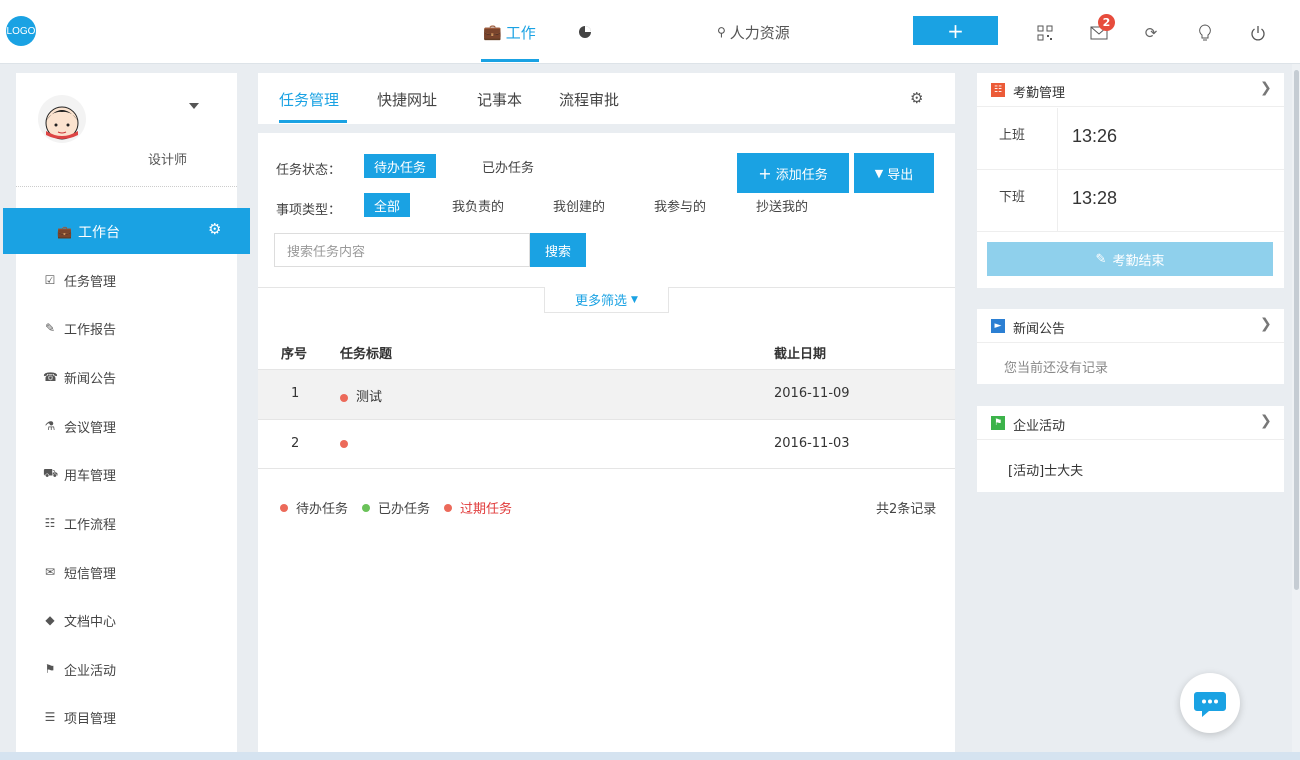 The height and width of the screenshot is (760, 1300). Describe the element at coordinates (650, 32) in the screenshot. I see `top-bar: LOGO 💼 工作 ⚲ 人力资源 + 2 ⟳` at that location.